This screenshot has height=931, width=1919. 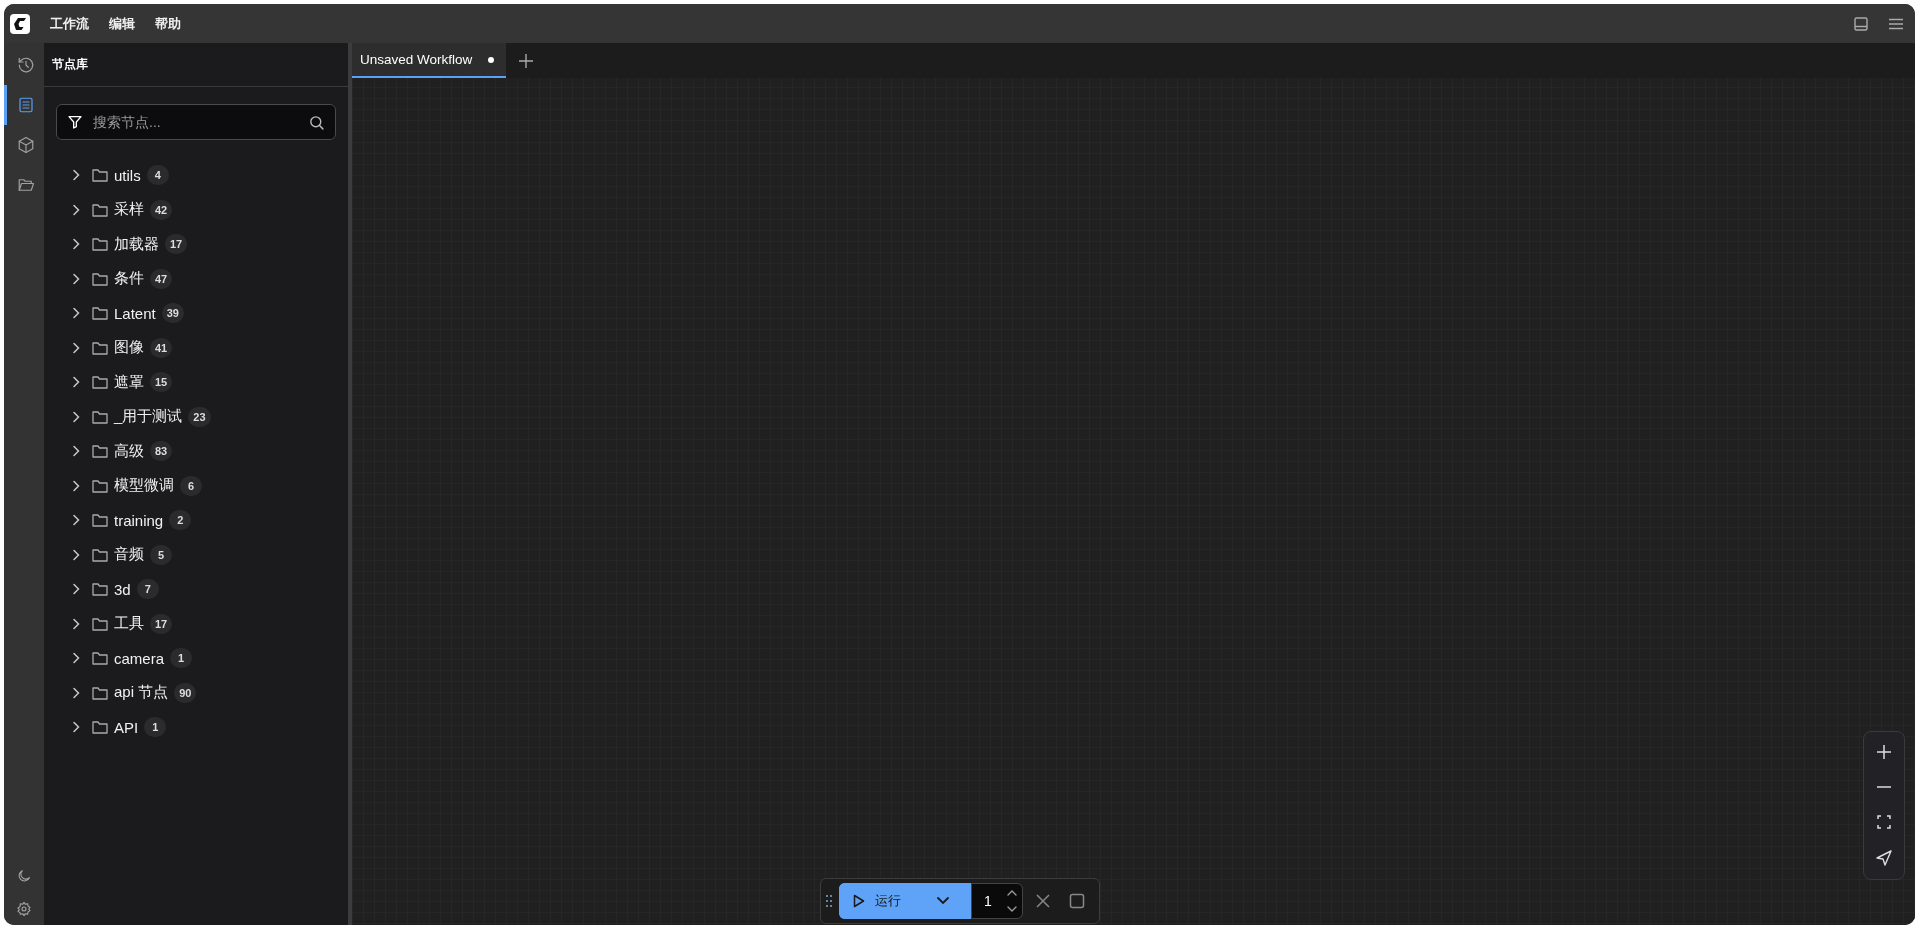 I want to click on count-badge: 39, so click(x=172, y=313).